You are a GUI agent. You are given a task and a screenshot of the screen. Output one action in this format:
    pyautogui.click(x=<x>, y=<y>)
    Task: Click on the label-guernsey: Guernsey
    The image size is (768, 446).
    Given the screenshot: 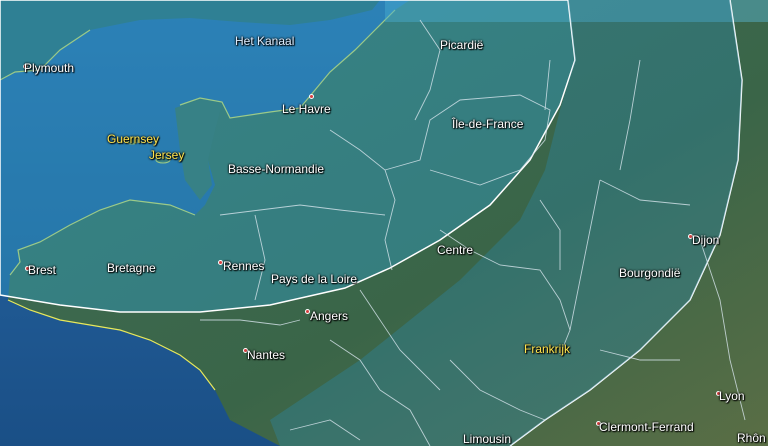 What is the action you would take?
    pyautogui.click(x=133, y=139)
    